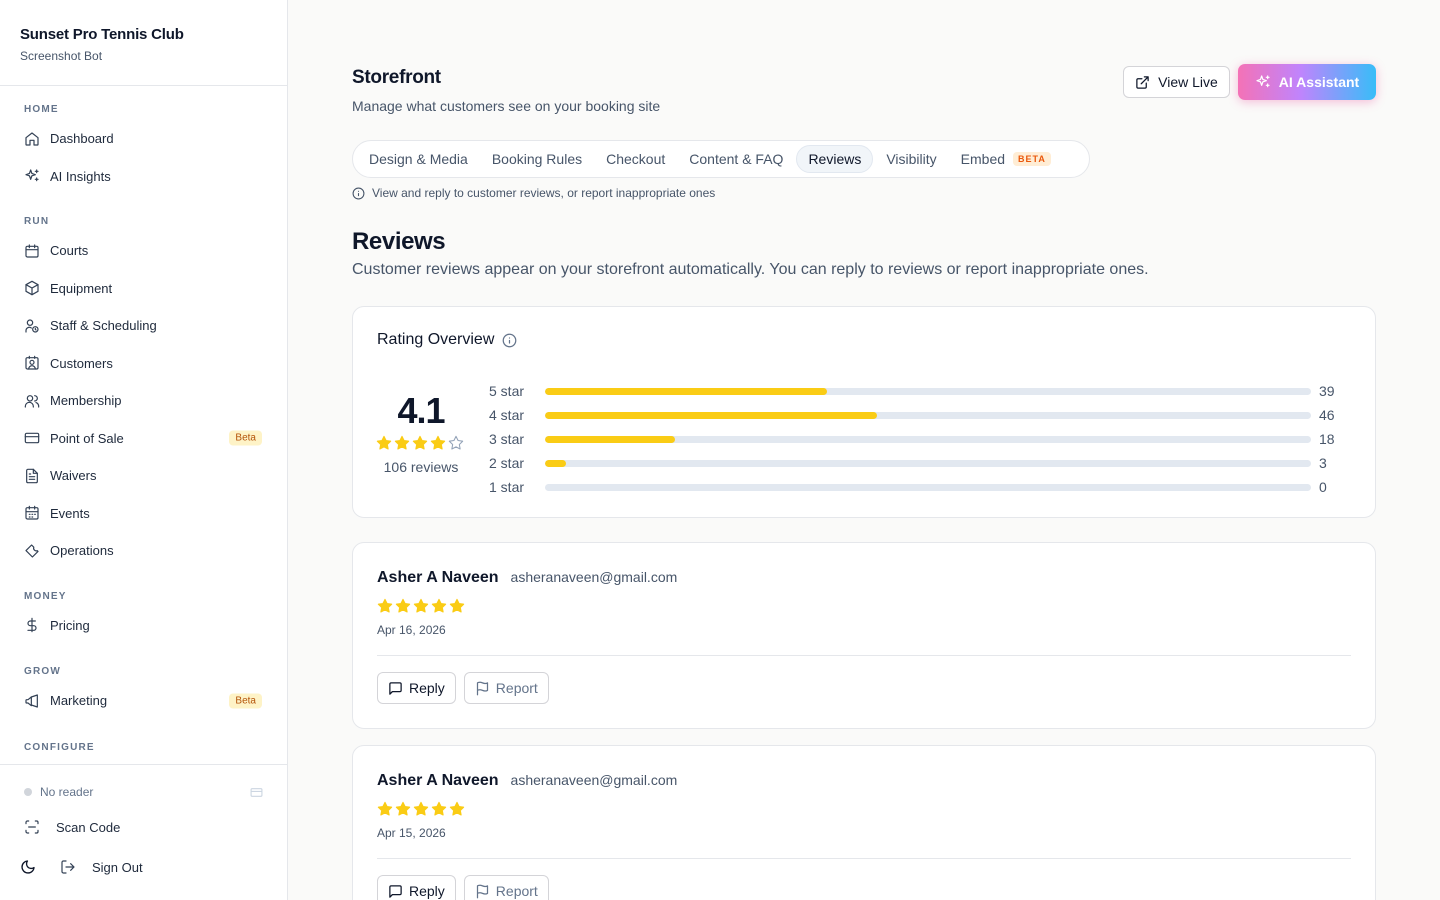  I want to click on sidebar-item-label: Events, so click(70, 513).